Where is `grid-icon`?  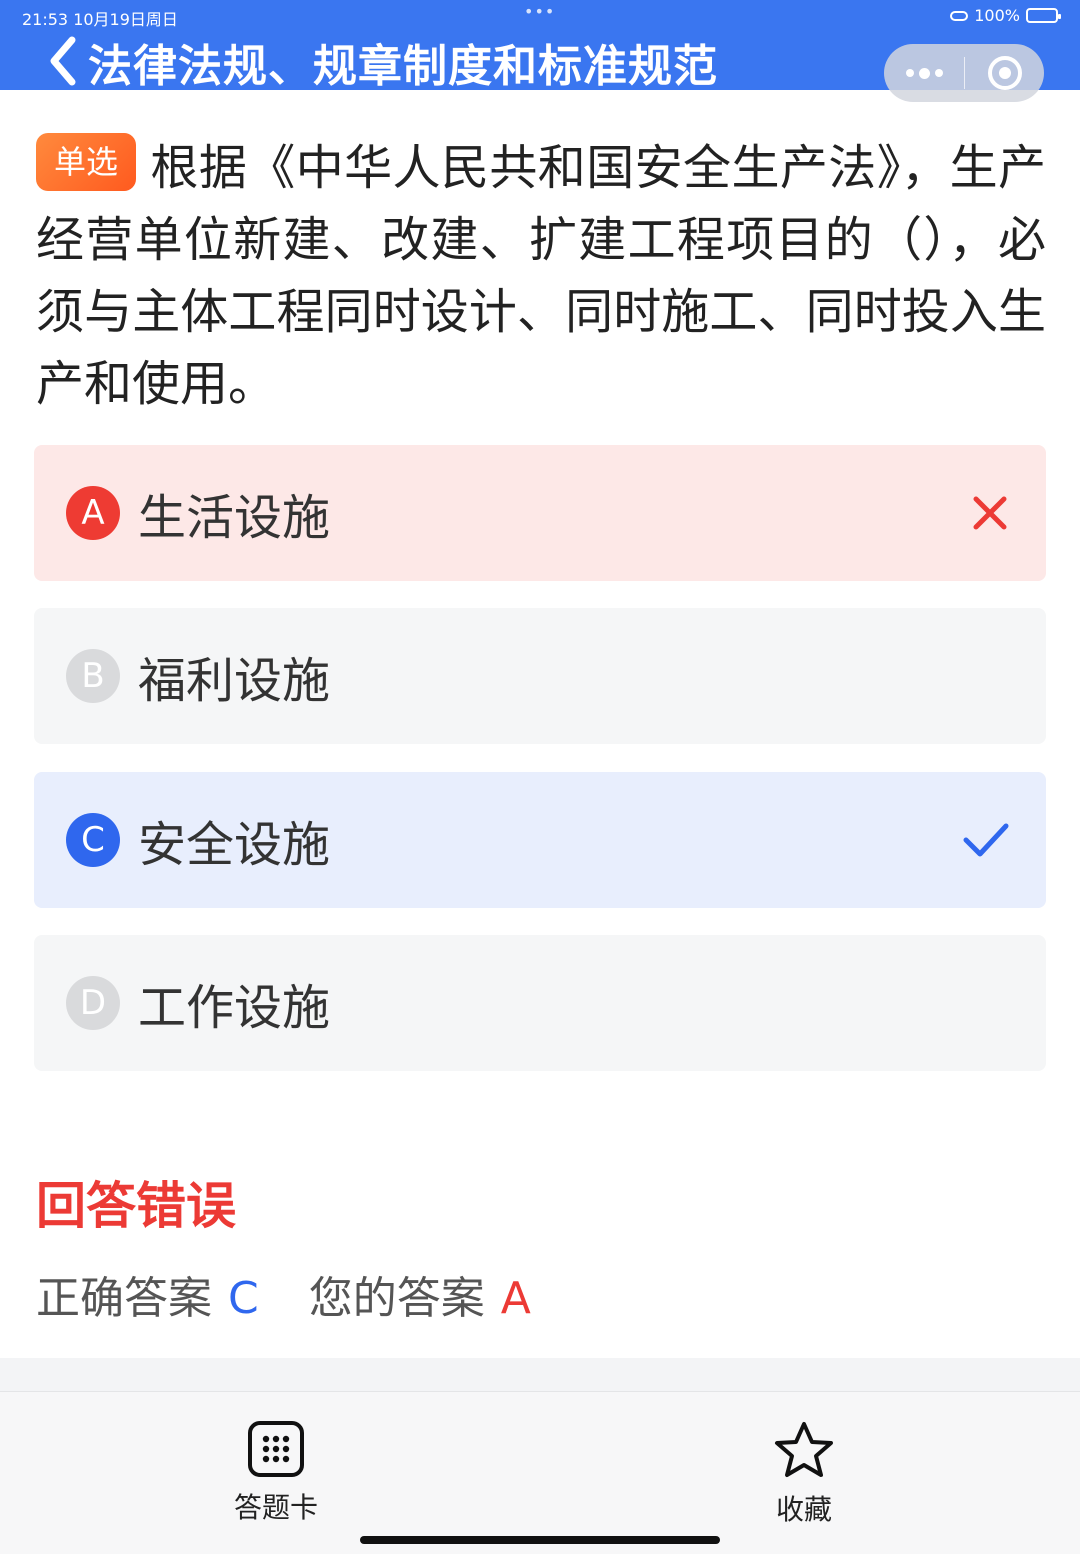 grid-icon is located at coordinates (276, 1449).